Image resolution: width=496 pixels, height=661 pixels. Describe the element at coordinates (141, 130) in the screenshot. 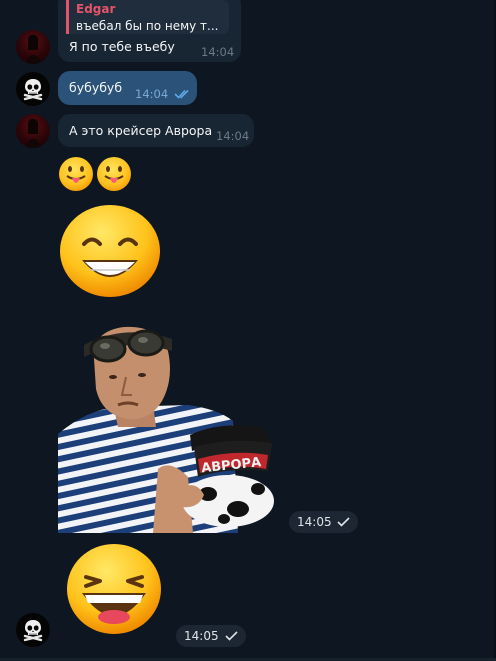

I see `message-text: А это крейсер Аврора` at that location.